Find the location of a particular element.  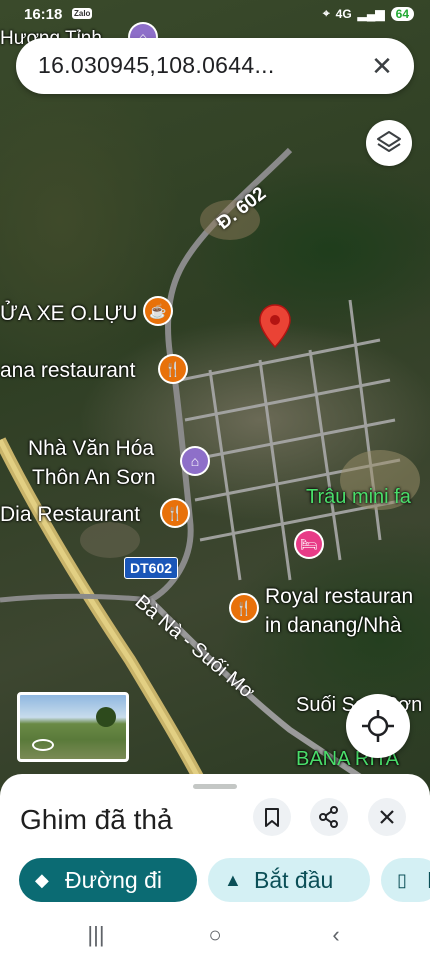

location-icon: ⌖ is located at coordinates (326, 13).